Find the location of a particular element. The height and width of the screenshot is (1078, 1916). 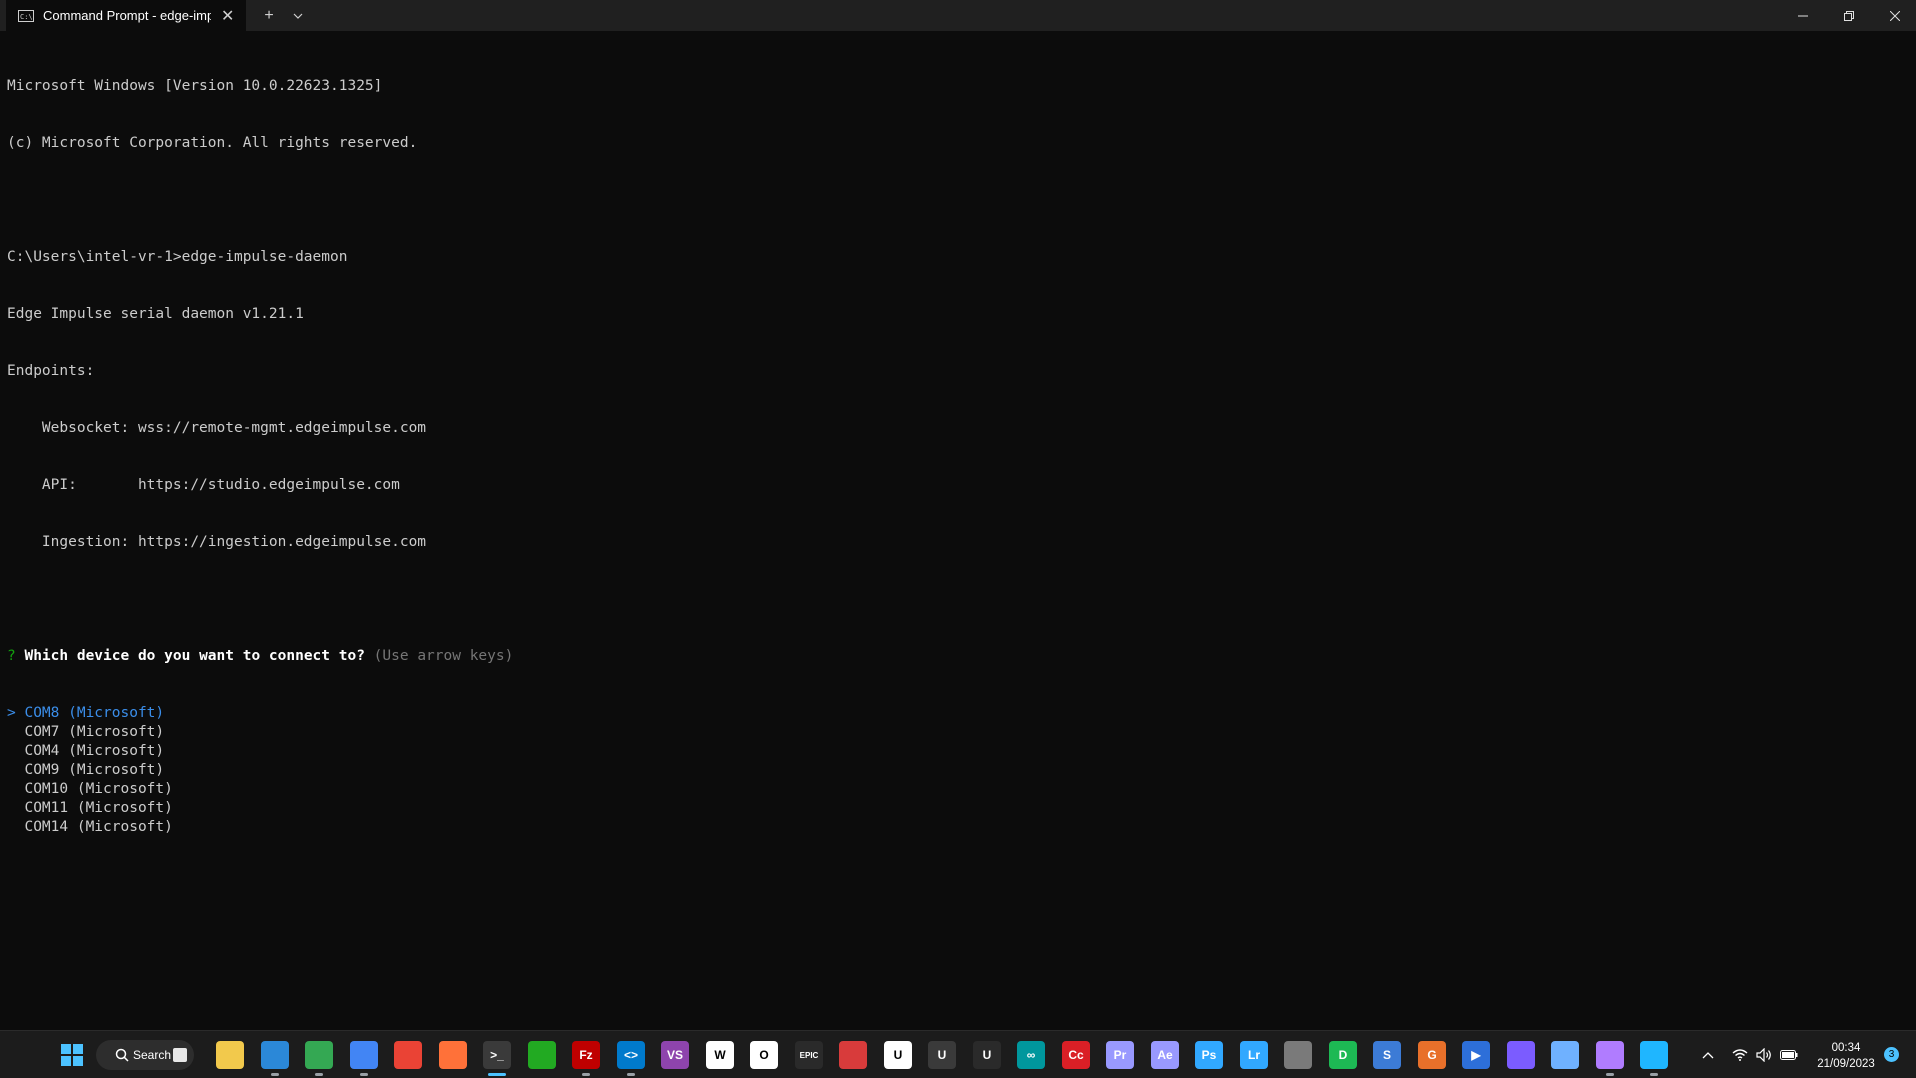

green-app-icon is located at coordinates (542, 1055).